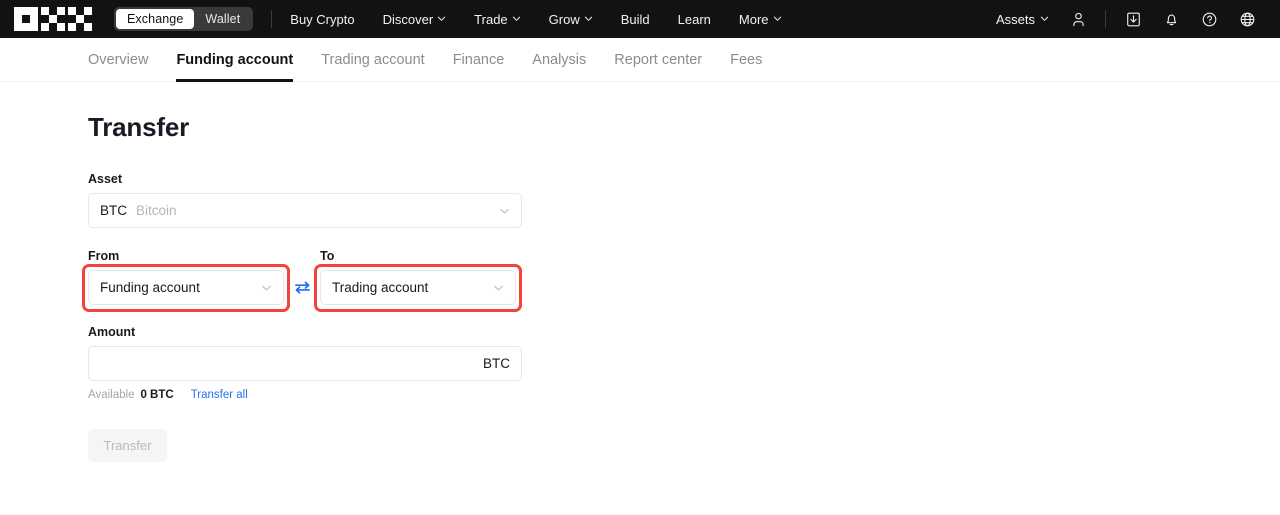  What do you see at coordinates (1133, 19) in the screenshot?
I see `download-icon` at bounding box center [1133, 19].